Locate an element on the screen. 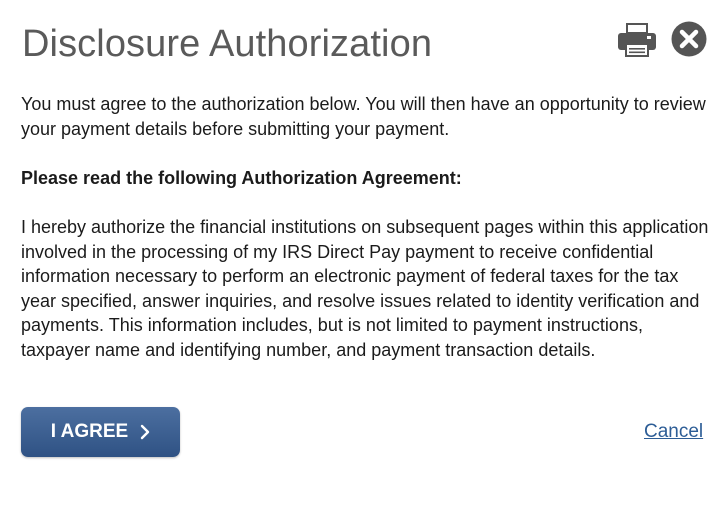 This screenshot has height=506, width=725. close-button is located at coordinates (689, 39).